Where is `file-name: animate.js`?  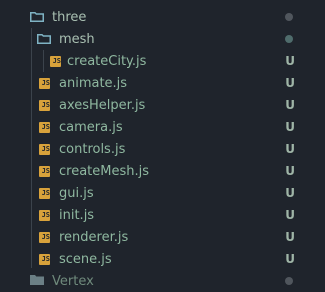
file-name: animate.js is located at coordinates (93, 83).